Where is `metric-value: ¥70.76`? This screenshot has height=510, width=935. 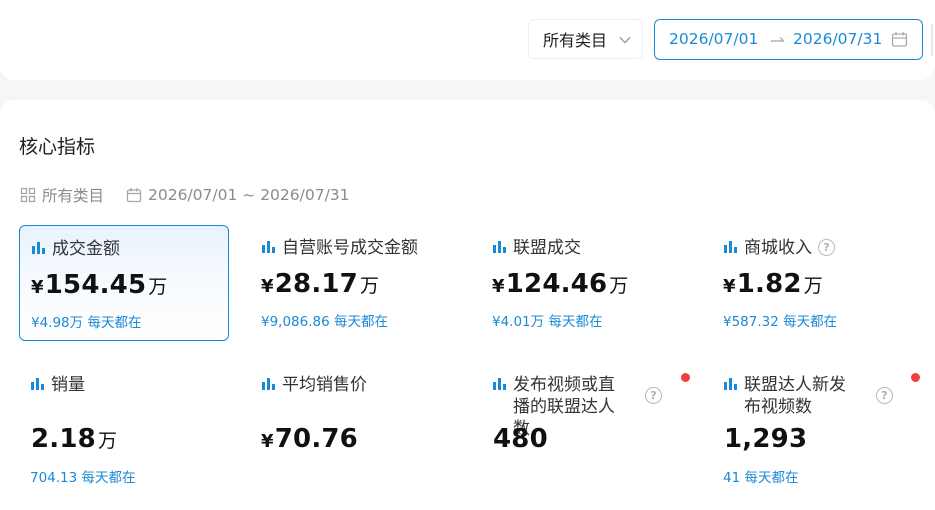
metric-value: ¥70.76 is located at coordinates (309, 439).